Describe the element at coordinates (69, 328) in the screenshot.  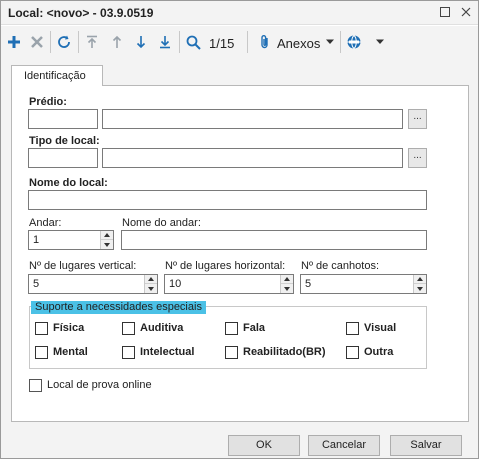
I see `fisica-label: Física` at that location.